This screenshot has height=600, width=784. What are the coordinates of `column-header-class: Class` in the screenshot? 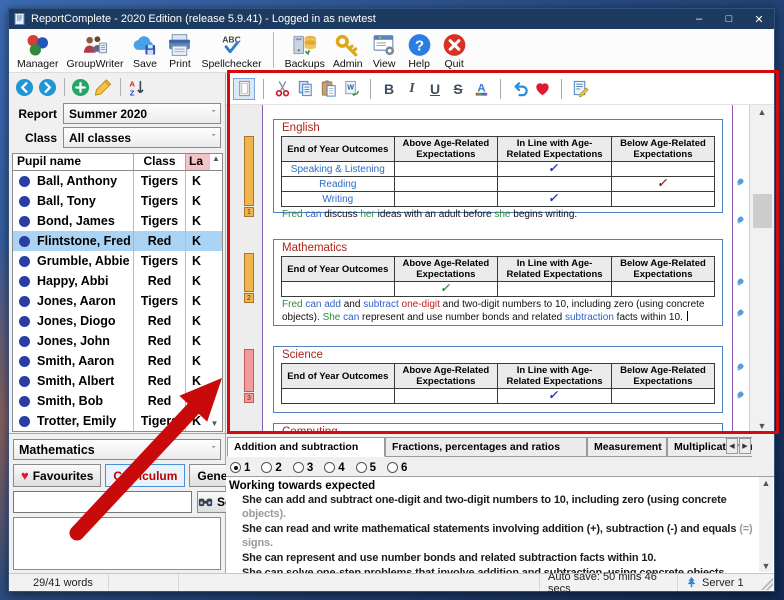 It's located at (159, 162).